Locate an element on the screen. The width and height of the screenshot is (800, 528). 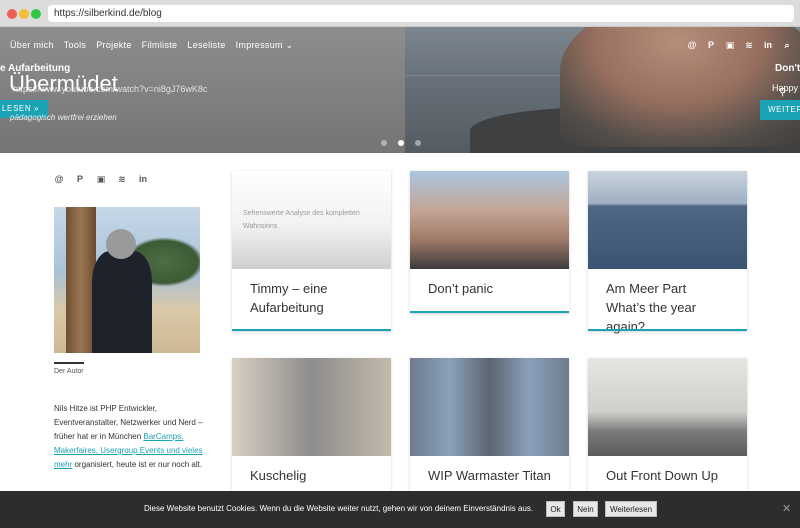
cookie-ok-button: Ok is located at coordinates (555, 509).